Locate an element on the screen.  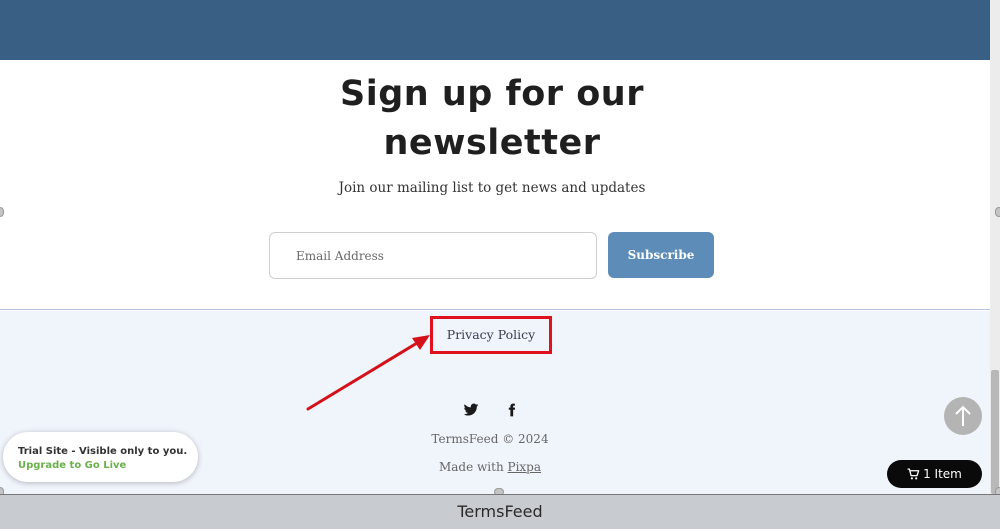
twitter-icon is located at coordinates (471, 410).